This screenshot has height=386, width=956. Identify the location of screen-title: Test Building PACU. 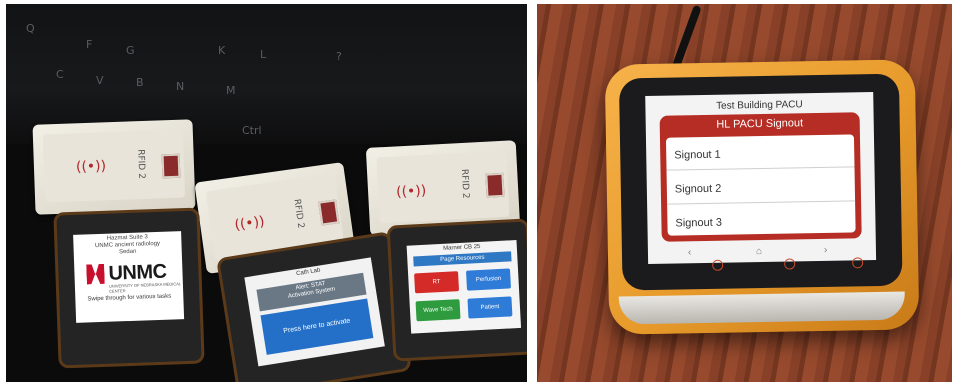
(759, 105).